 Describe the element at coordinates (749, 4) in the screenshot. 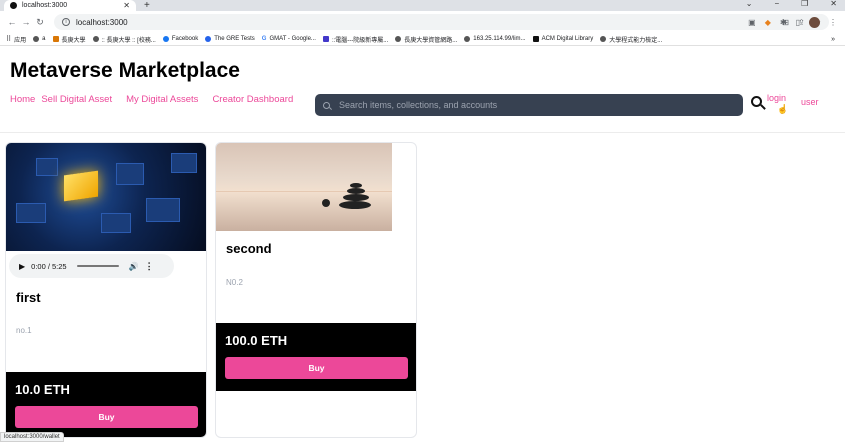

I see `tab-search-icon: ⌄` at that location.